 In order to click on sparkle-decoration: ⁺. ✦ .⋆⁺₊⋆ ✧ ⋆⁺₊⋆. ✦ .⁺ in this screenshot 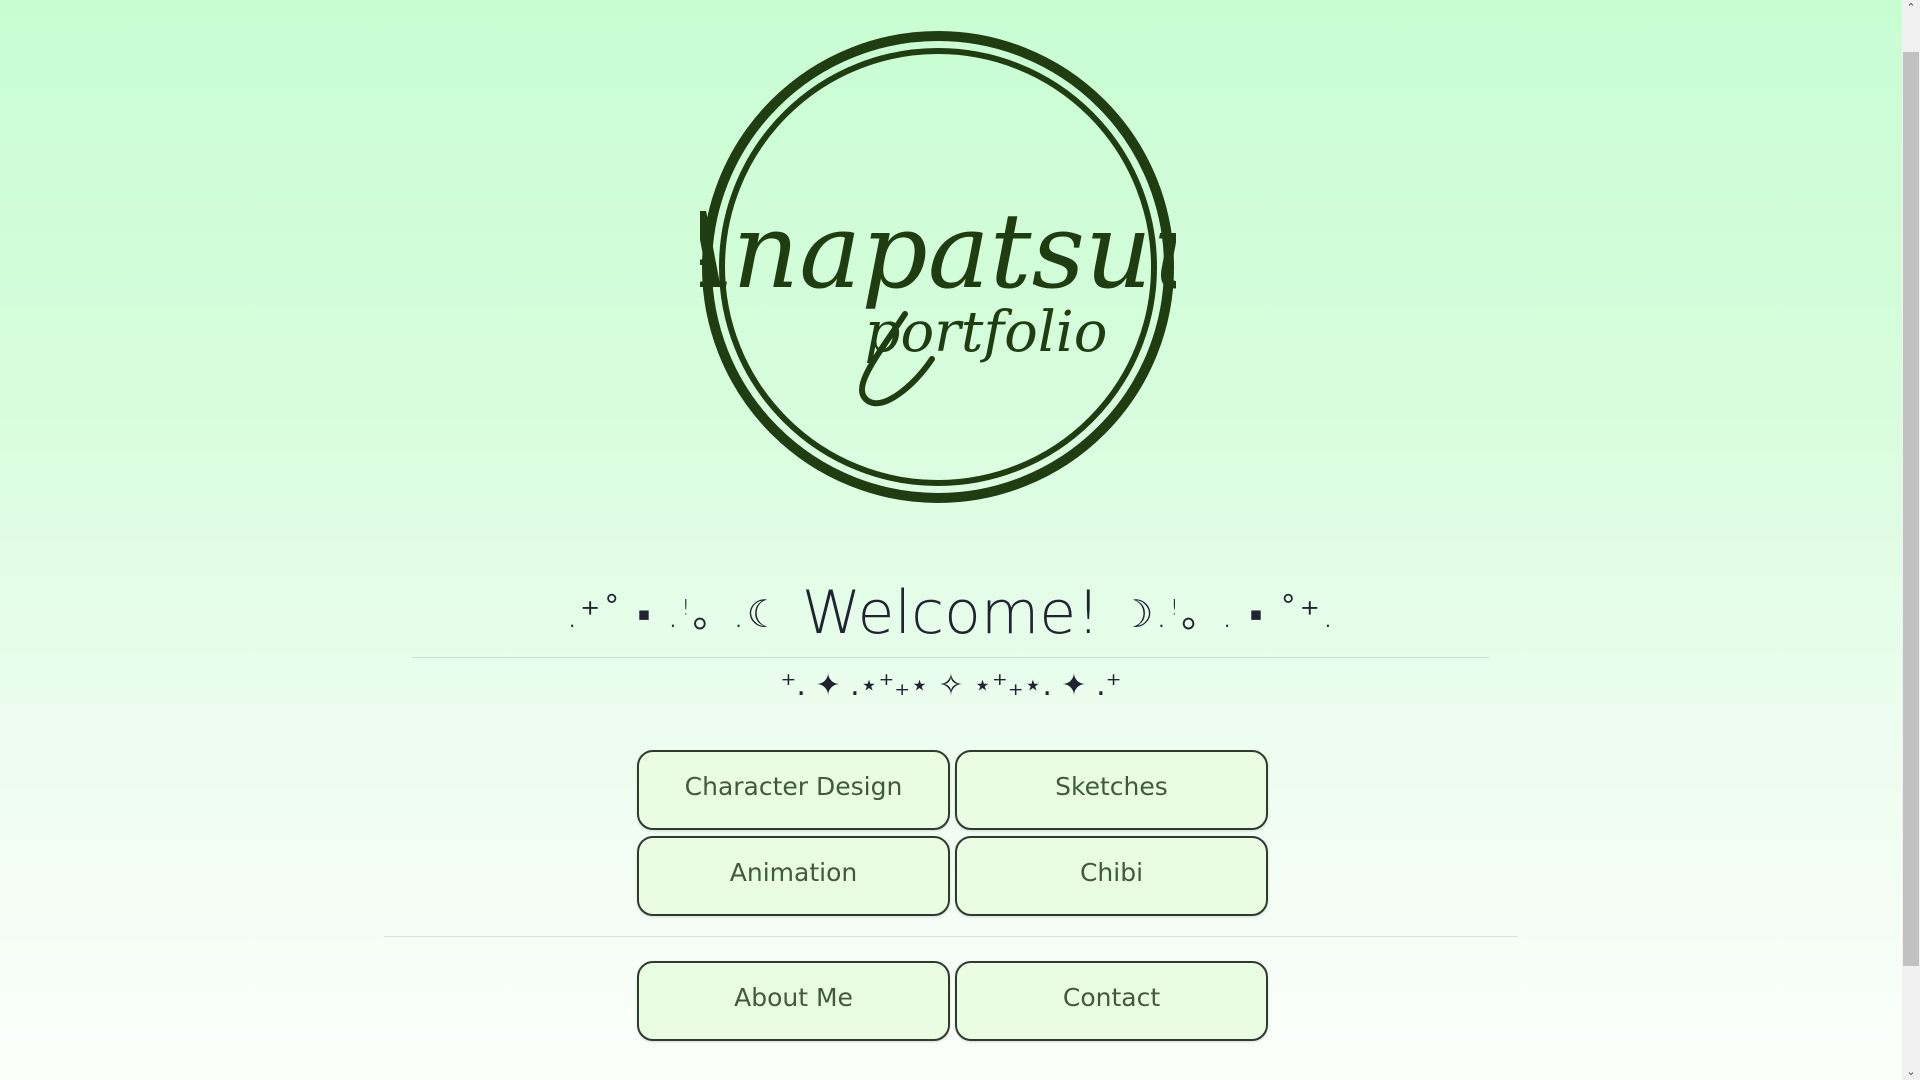, I will do `click(951, 685)`.